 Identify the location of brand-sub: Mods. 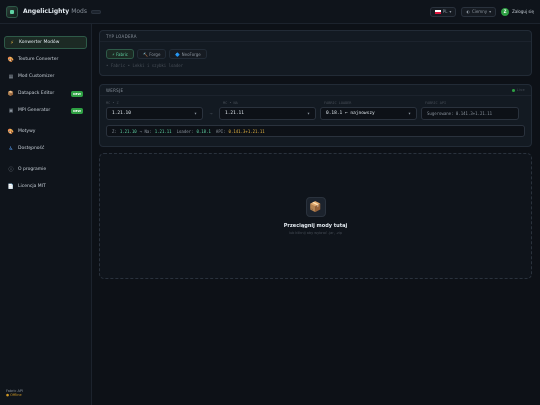
(79, 11).